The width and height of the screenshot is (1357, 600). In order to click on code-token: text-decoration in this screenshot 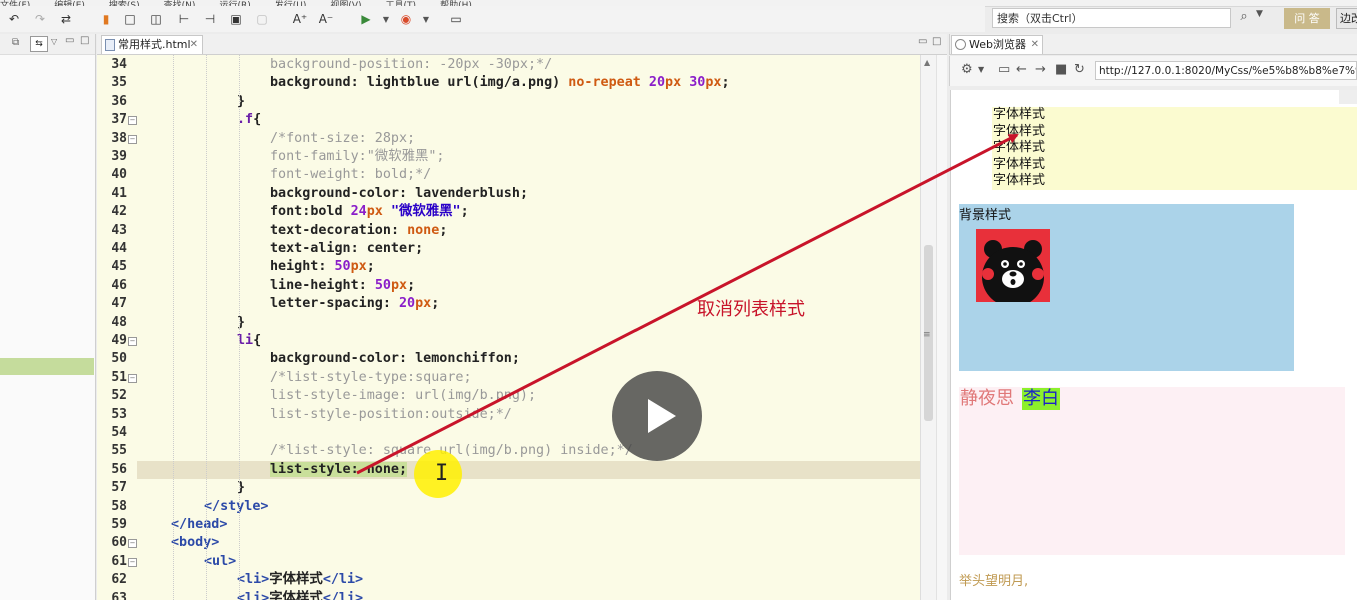, I will do `click(330, 230)`.